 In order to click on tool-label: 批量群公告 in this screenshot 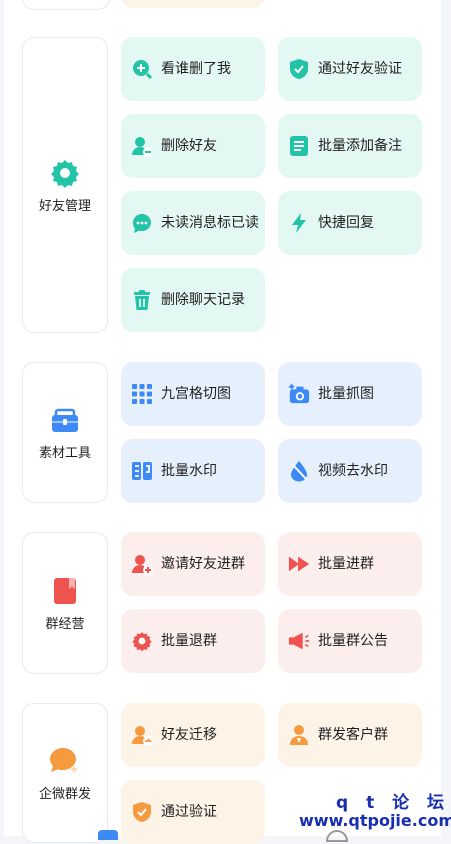, I will do `click(353, 641)`.